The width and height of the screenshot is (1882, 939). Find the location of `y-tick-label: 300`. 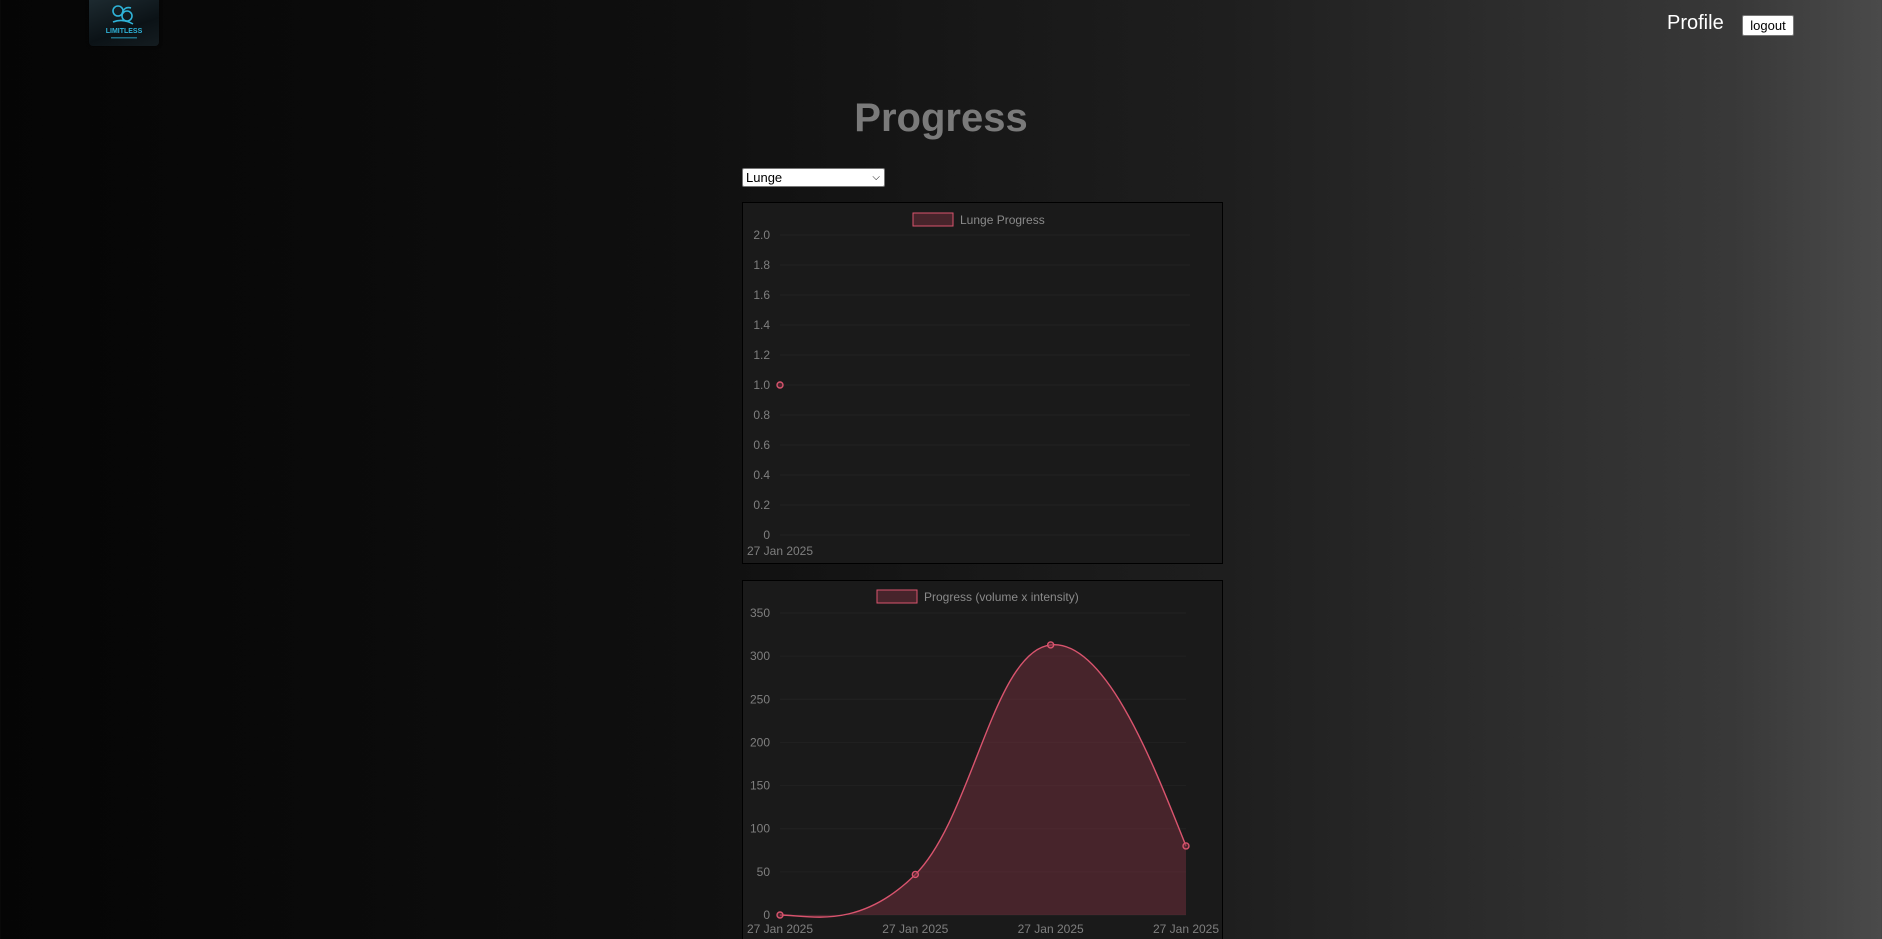

y-tick-label: 300 is located at coordinates (760, 656).